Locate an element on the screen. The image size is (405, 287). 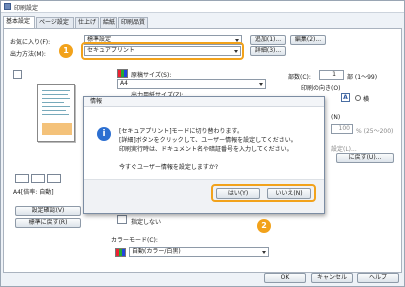
dialog-message-line-2: [詳細]ボタンをクリックして、ユーザー情報を設定してください。 is located at coordinates (208, 140).